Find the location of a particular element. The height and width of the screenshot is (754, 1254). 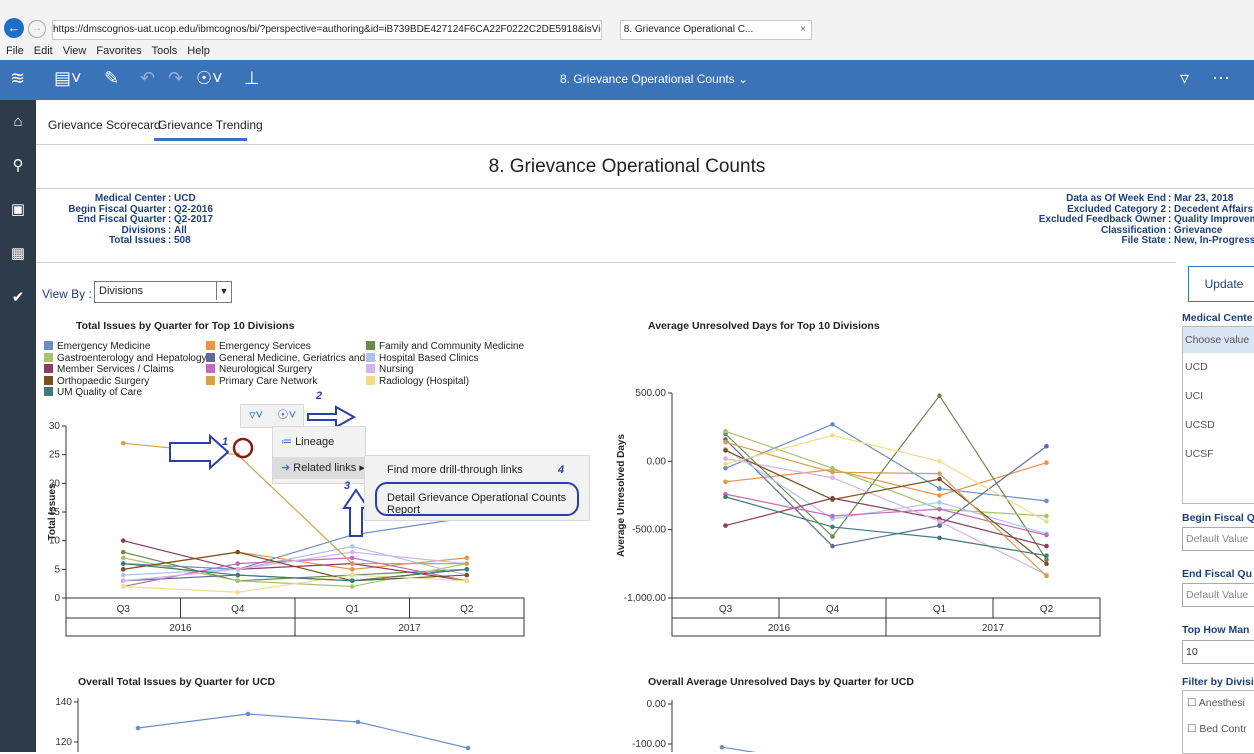

y-axis-label: Total Issues is located at coordinates (52, 511).